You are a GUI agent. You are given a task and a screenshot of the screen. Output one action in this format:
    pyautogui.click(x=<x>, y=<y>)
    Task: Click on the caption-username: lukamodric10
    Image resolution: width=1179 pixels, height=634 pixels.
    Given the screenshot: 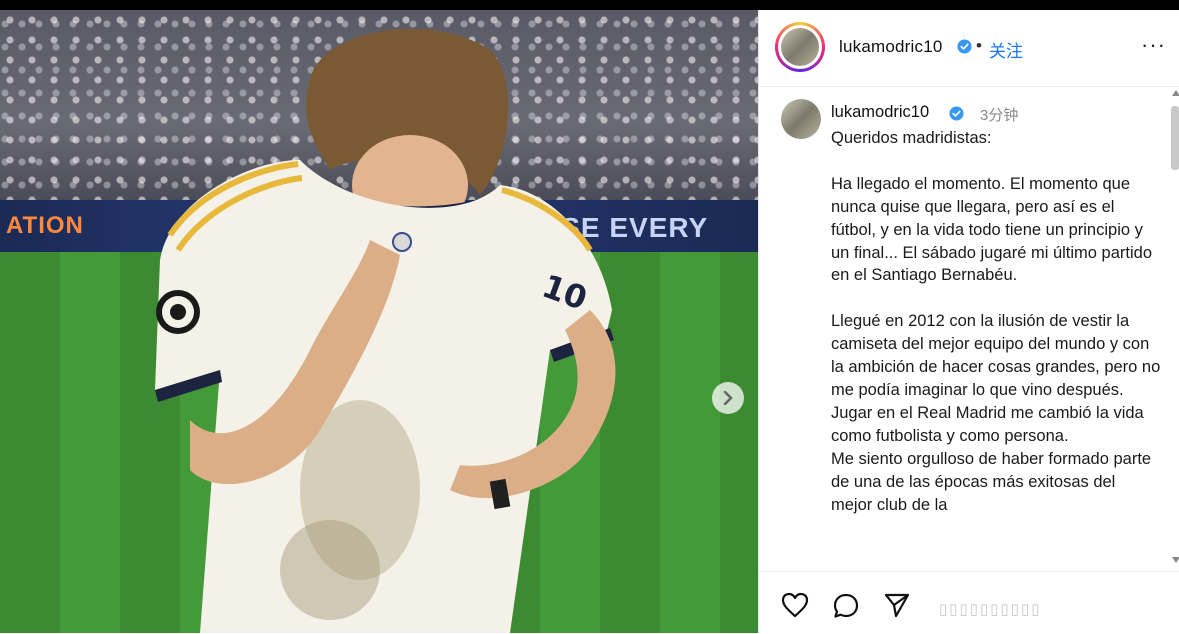 What is the action you would take?
    pyautogui.click(x=880, y=112)
    